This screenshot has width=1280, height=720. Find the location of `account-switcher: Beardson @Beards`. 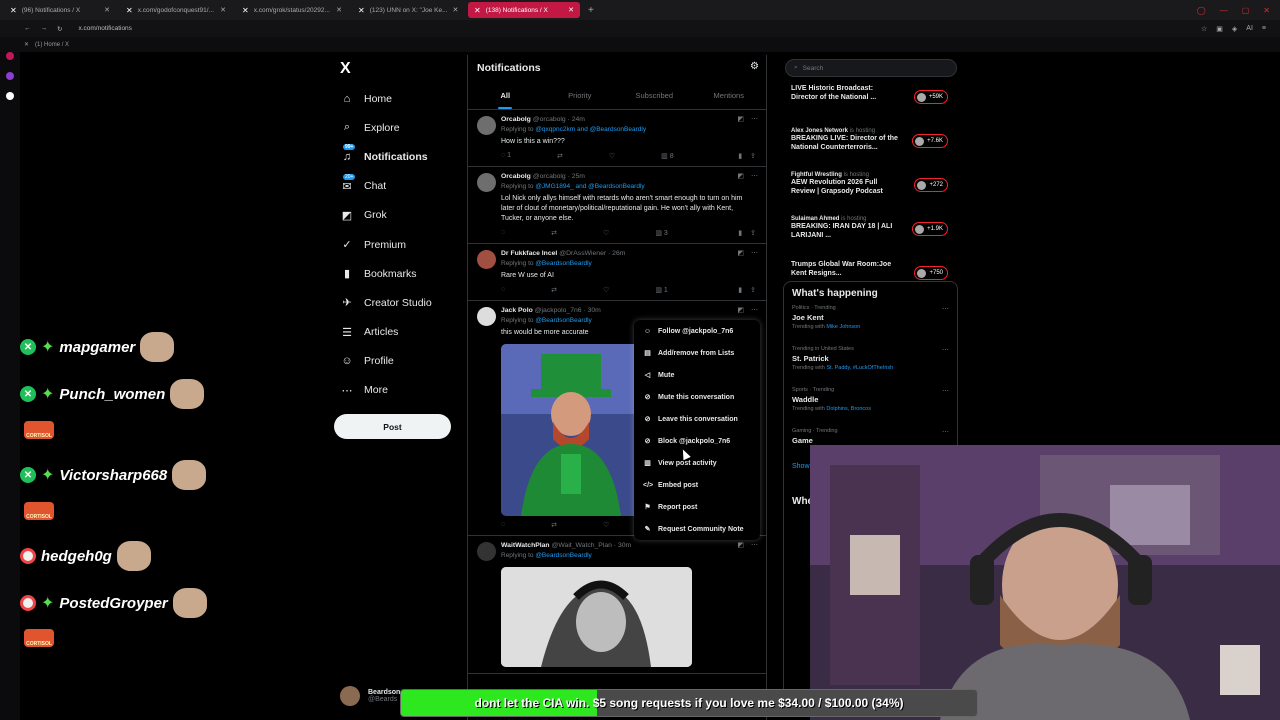

account-switcher: Beardson @Beards is located at coordinates (370, 696).